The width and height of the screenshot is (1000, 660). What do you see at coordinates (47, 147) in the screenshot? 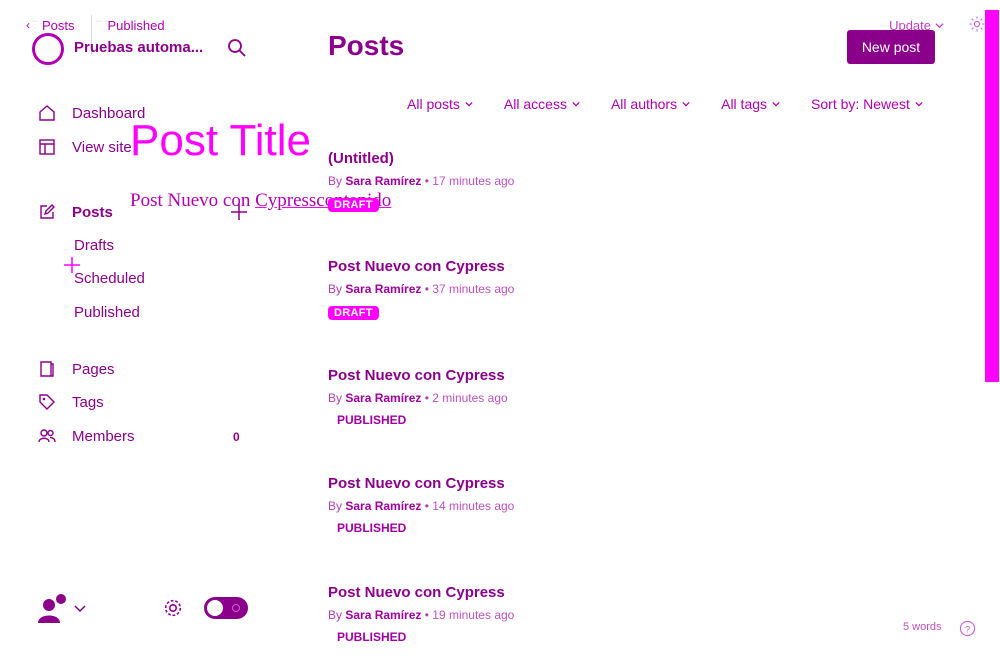
I see `layout-icon` at bounding box center [47, 147].